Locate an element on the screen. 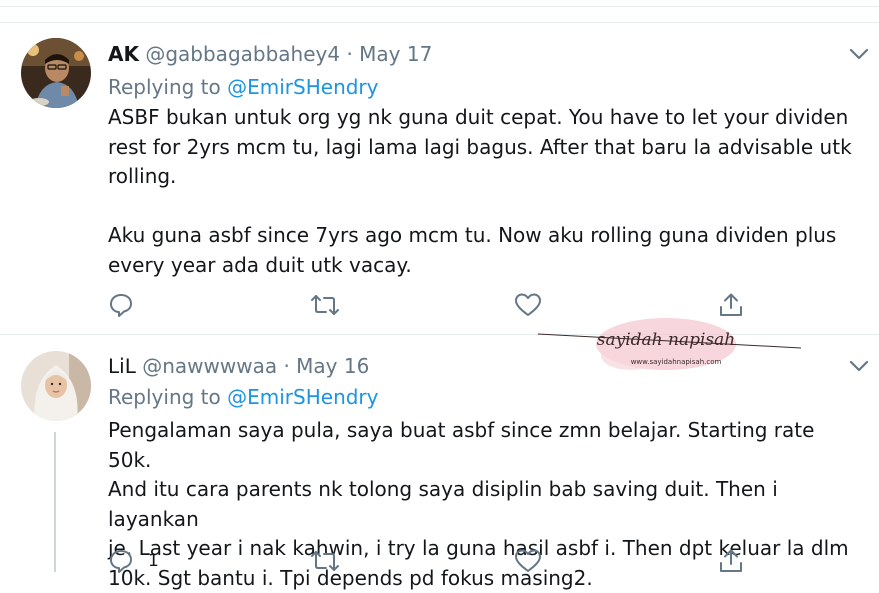 This screenshot has height=593, width=879. display-name: AK is located at coordinates (123, 54).